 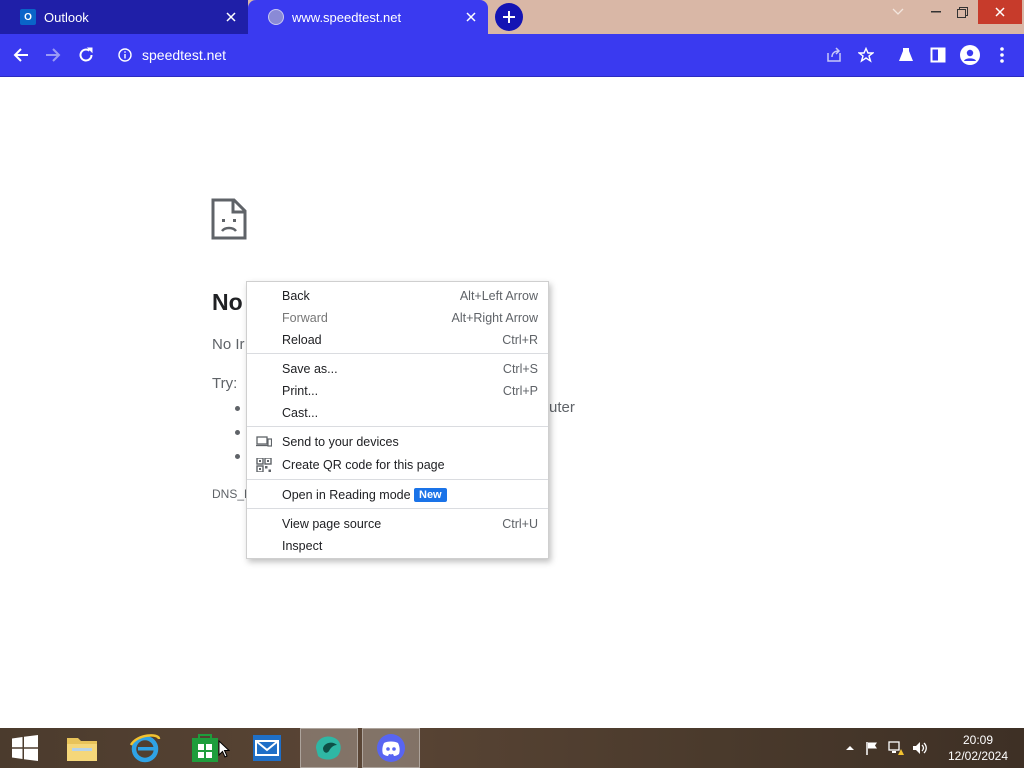 I want to click on menu-item-forward: Forward Alt+Right Arrow, so click(x=397, y=318).